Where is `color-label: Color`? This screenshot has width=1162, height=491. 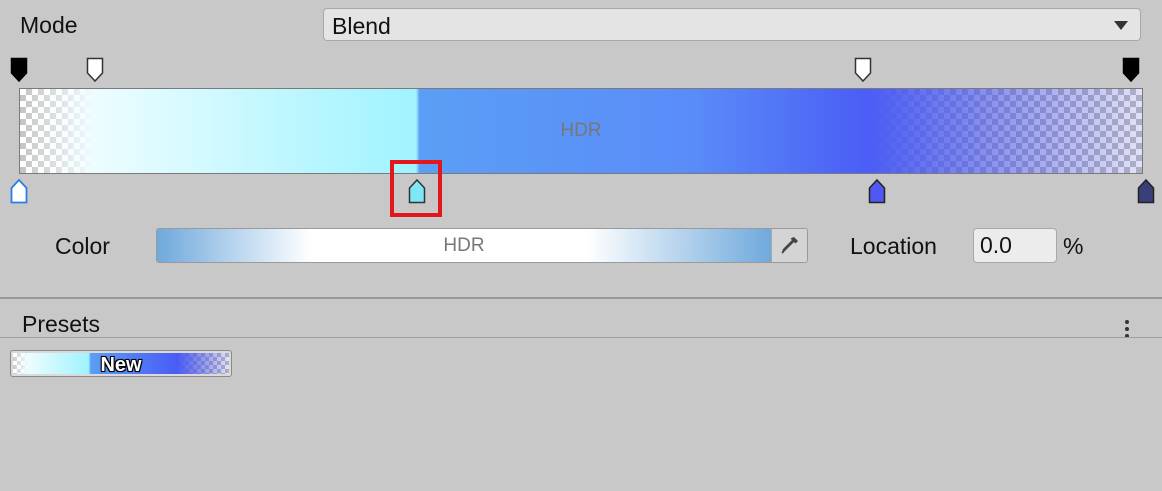
color-label: Color is located at coordinates (82, 246).